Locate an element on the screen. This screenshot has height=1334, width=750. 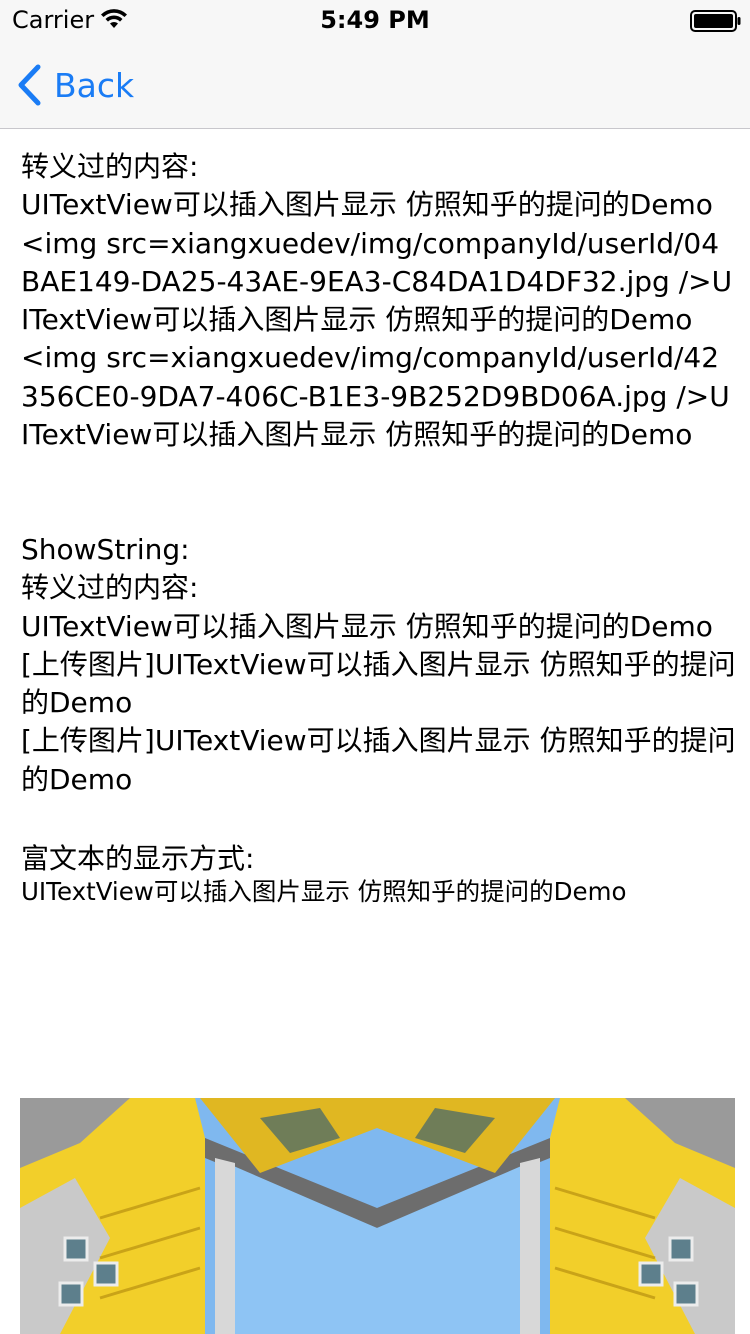
back-label: Back is located at coordinates (94, 85).